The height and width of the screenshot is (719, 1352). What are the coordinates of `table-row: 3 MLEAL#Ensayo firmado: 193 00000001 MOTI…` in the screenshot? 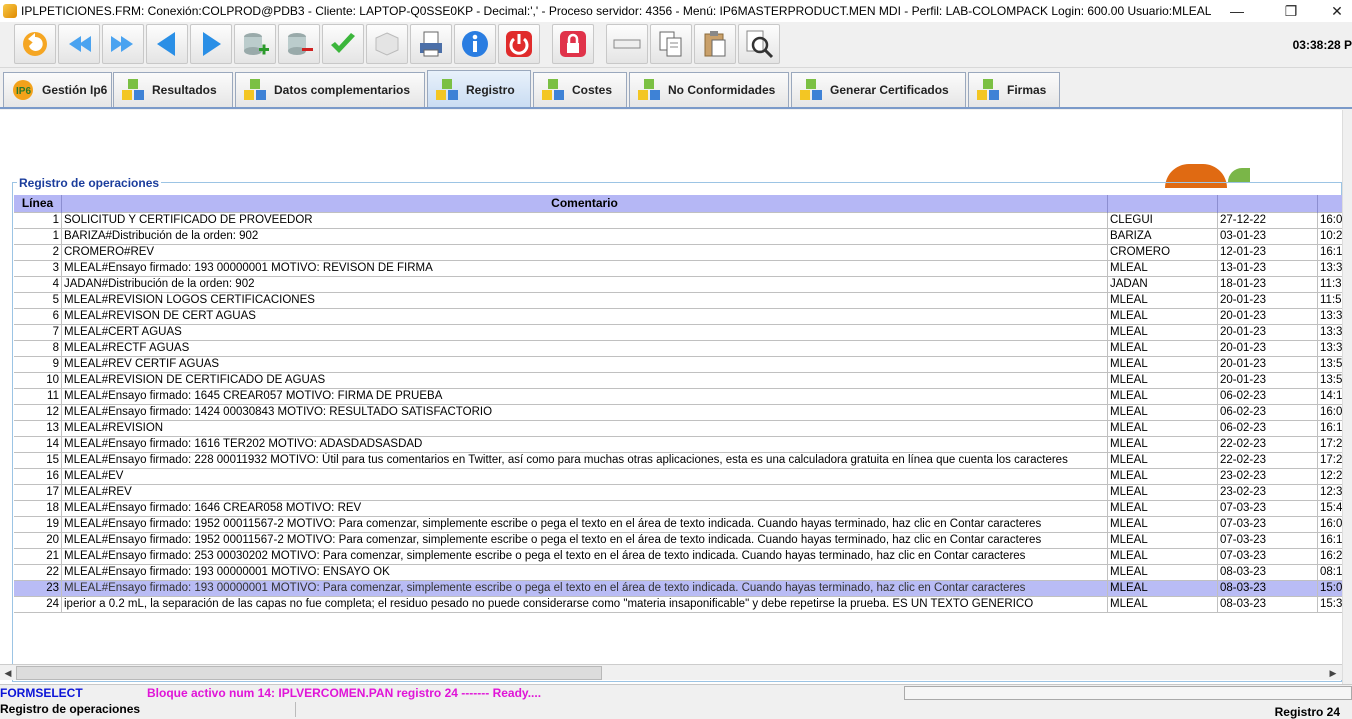 It's located at (679, 269).